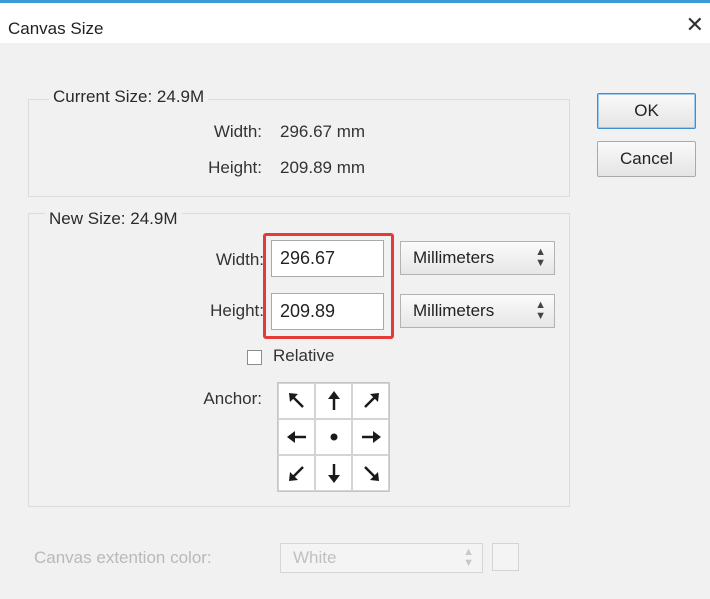  What do you see at coordinates (237, 310) in the screenshot?
I see `new-height-label: Height:` at bounding box center [237, 310].